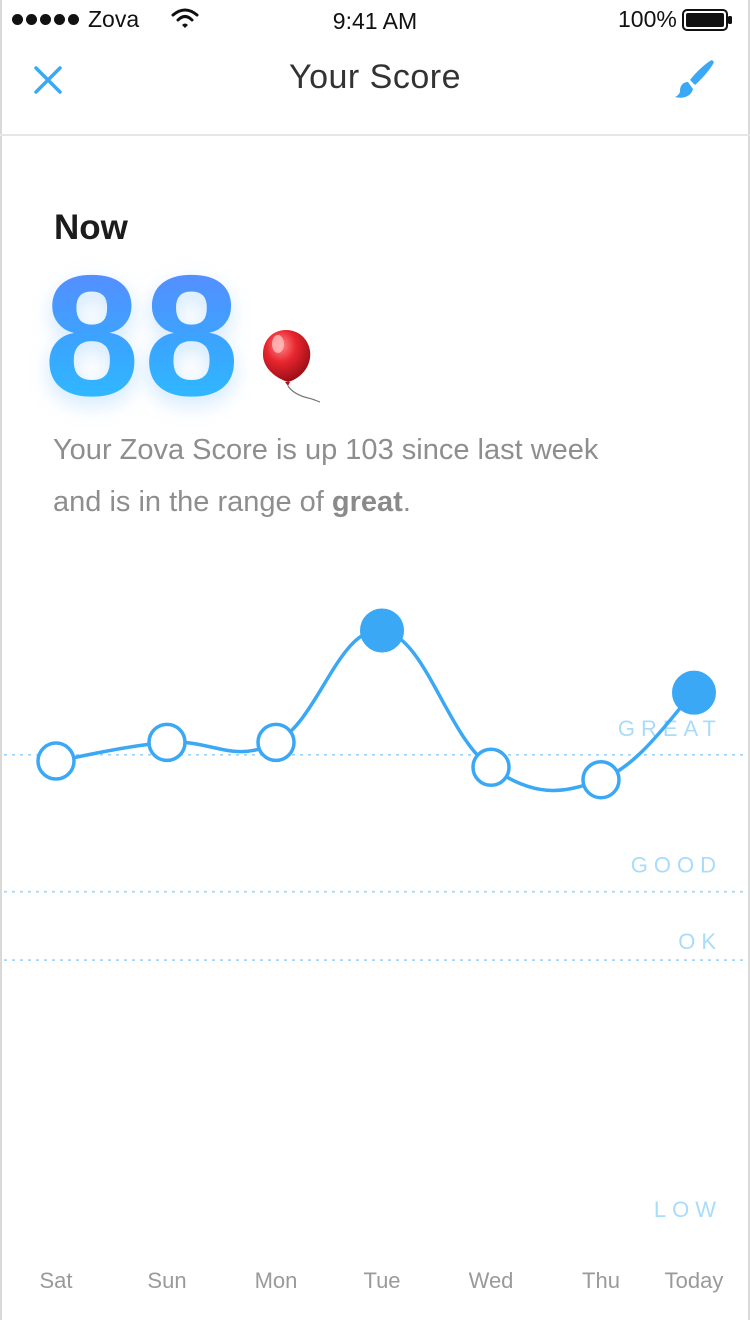 The width and height of the screenshot is (750, 1320). Describe the element at coordinates (382, 630) in the screenshot. I see `data-point-tue` at that location.